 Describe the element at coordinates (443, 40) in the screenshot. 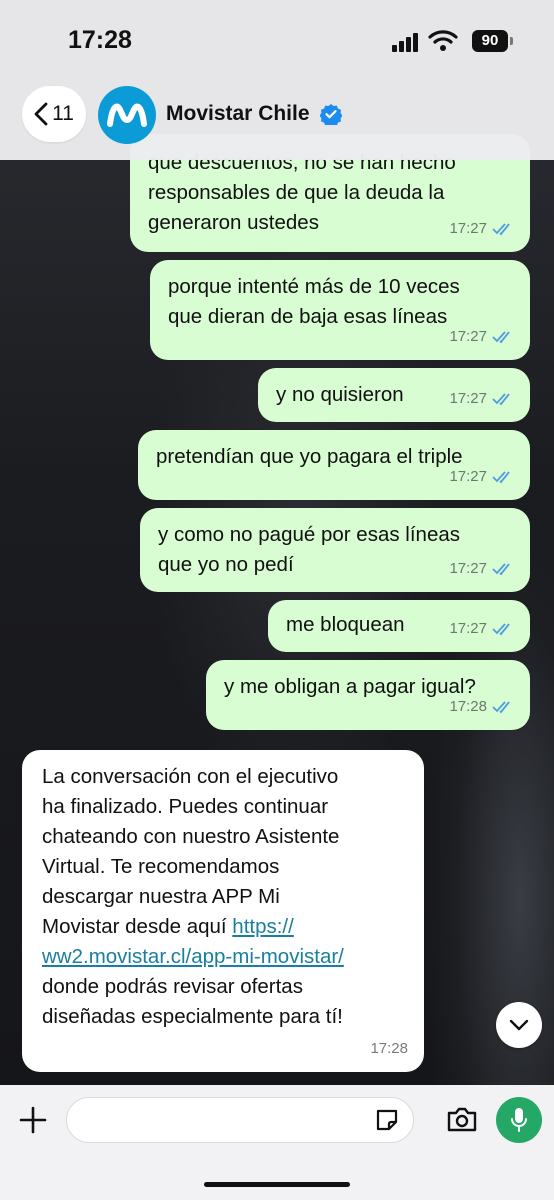

I see `wifi-icon` at that location.